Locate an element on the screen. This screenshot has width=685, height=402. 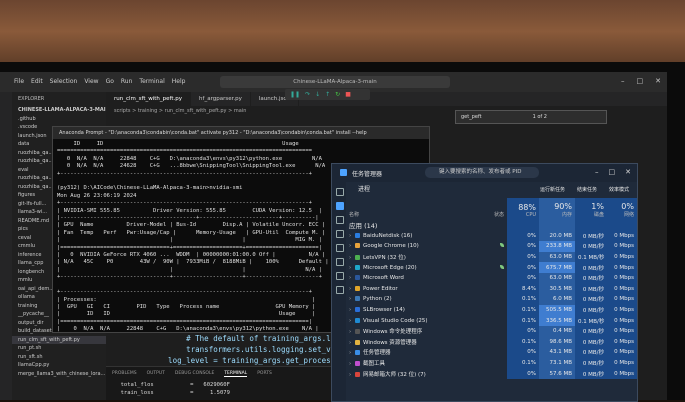
menu-item-edit: Edit is located at coordinates (37, 81).